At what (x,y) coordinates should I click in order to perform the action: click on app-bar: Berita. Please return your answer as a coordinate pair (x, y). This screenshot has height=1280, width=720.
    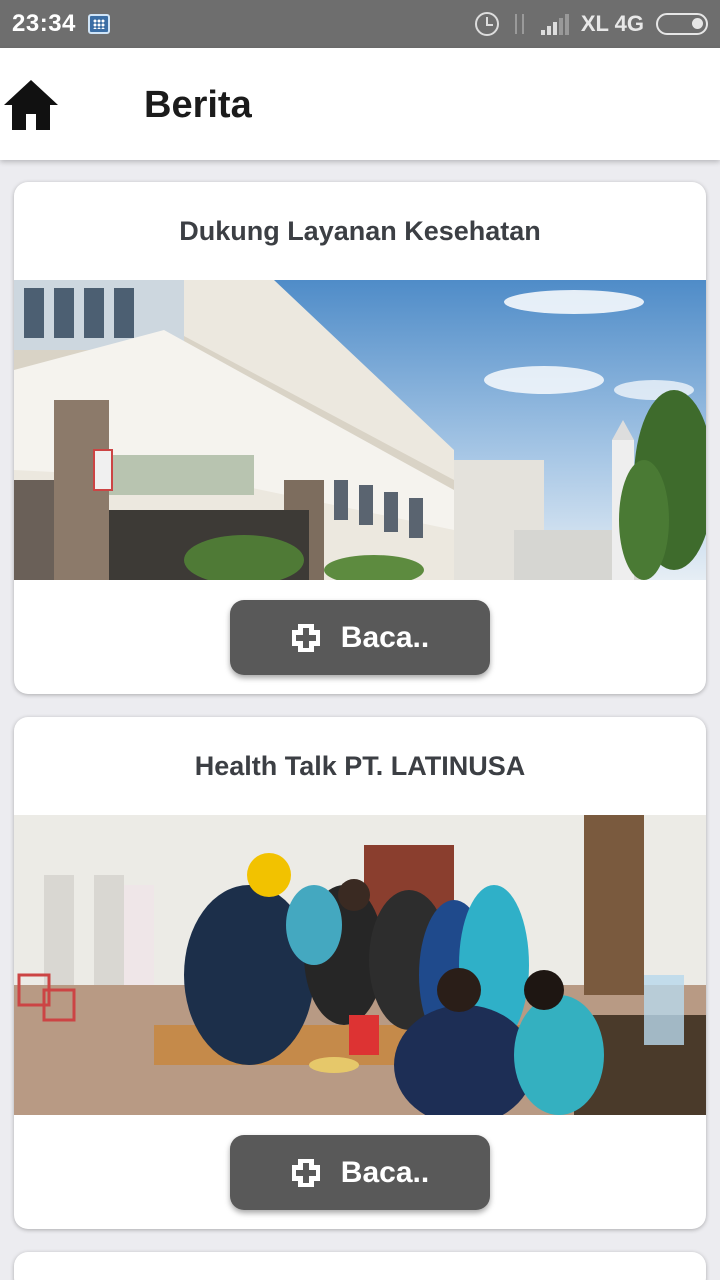
    Looking at the image, I should click on (360, 104).